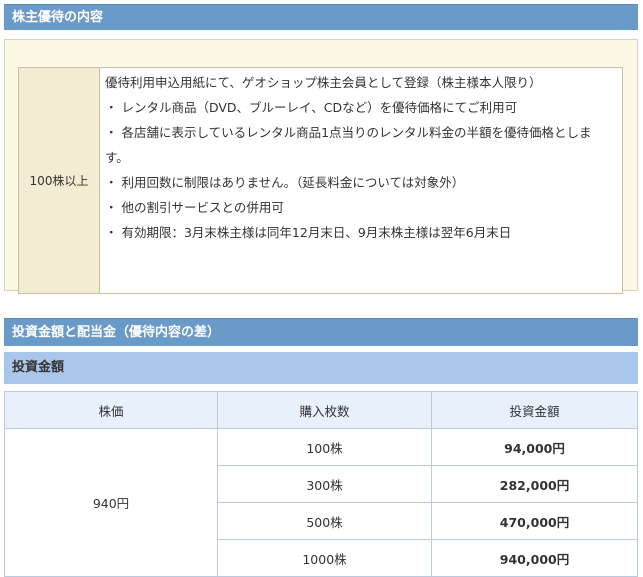 The image size is (643, 577). Describe the element at coordinates (324, 521) in the screenshot. I see `shares-cell: 500株` at that location.